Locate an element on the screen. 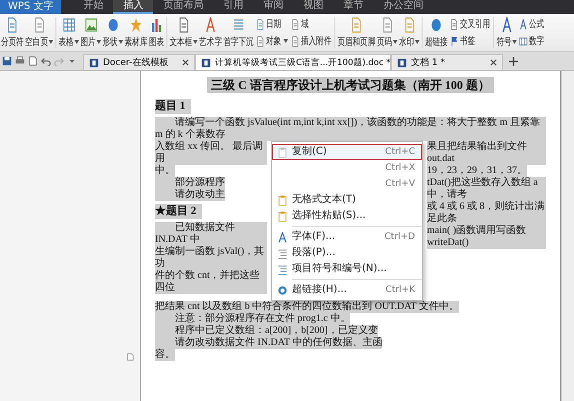 Image resolution: width=574 pixels, height=401 pixels. document-text: 程序中已定义数组：a[200]，b[200]，已定义变 is located at coordinates (266, 331).